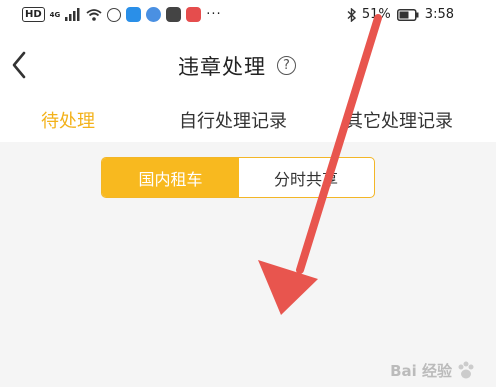 The image size is (496, 387). I want to click on segment-time-share: 分时共享, so click(306, 177).